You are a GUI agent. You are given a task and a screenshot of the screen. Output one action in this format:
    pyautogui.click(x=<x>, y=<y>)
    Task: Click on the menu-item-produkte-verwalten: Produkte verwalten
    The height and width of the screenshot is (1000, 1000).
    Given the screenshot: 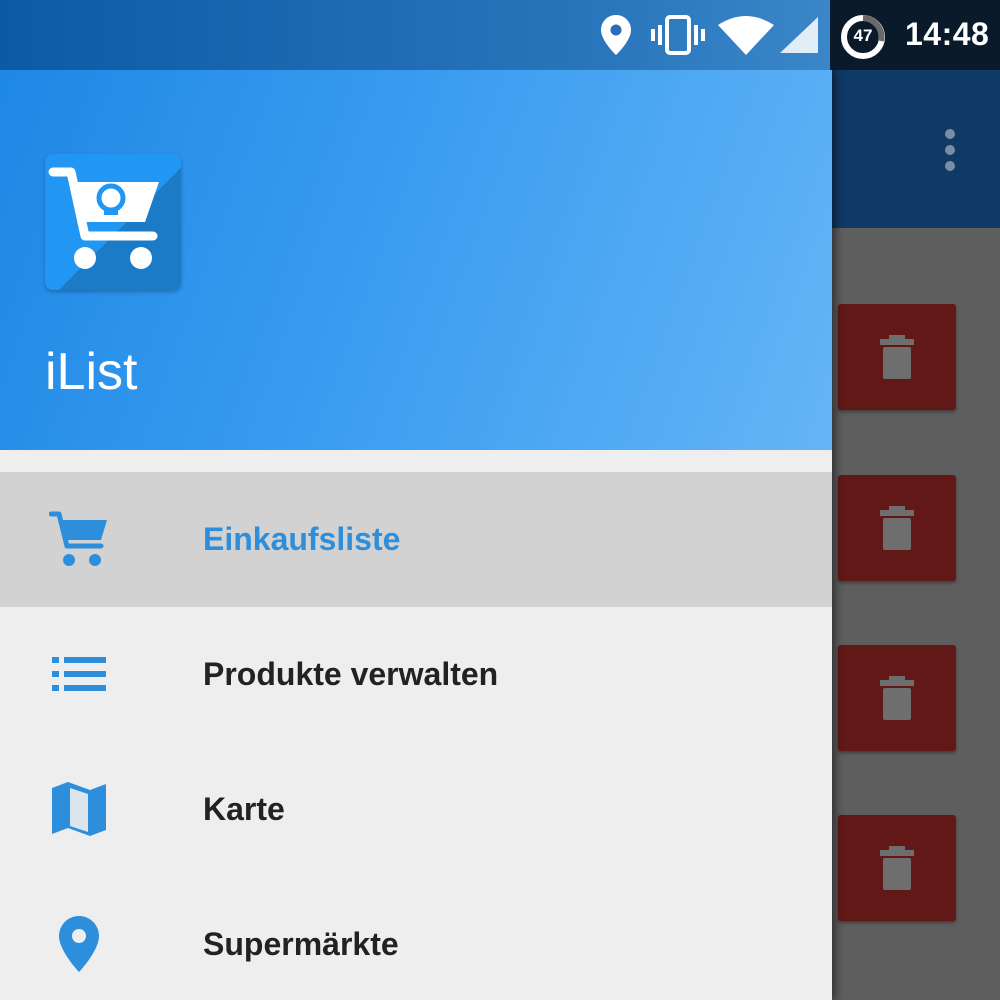 What is the action you would take?
    pyautogui.click(x=416, y=674)
    